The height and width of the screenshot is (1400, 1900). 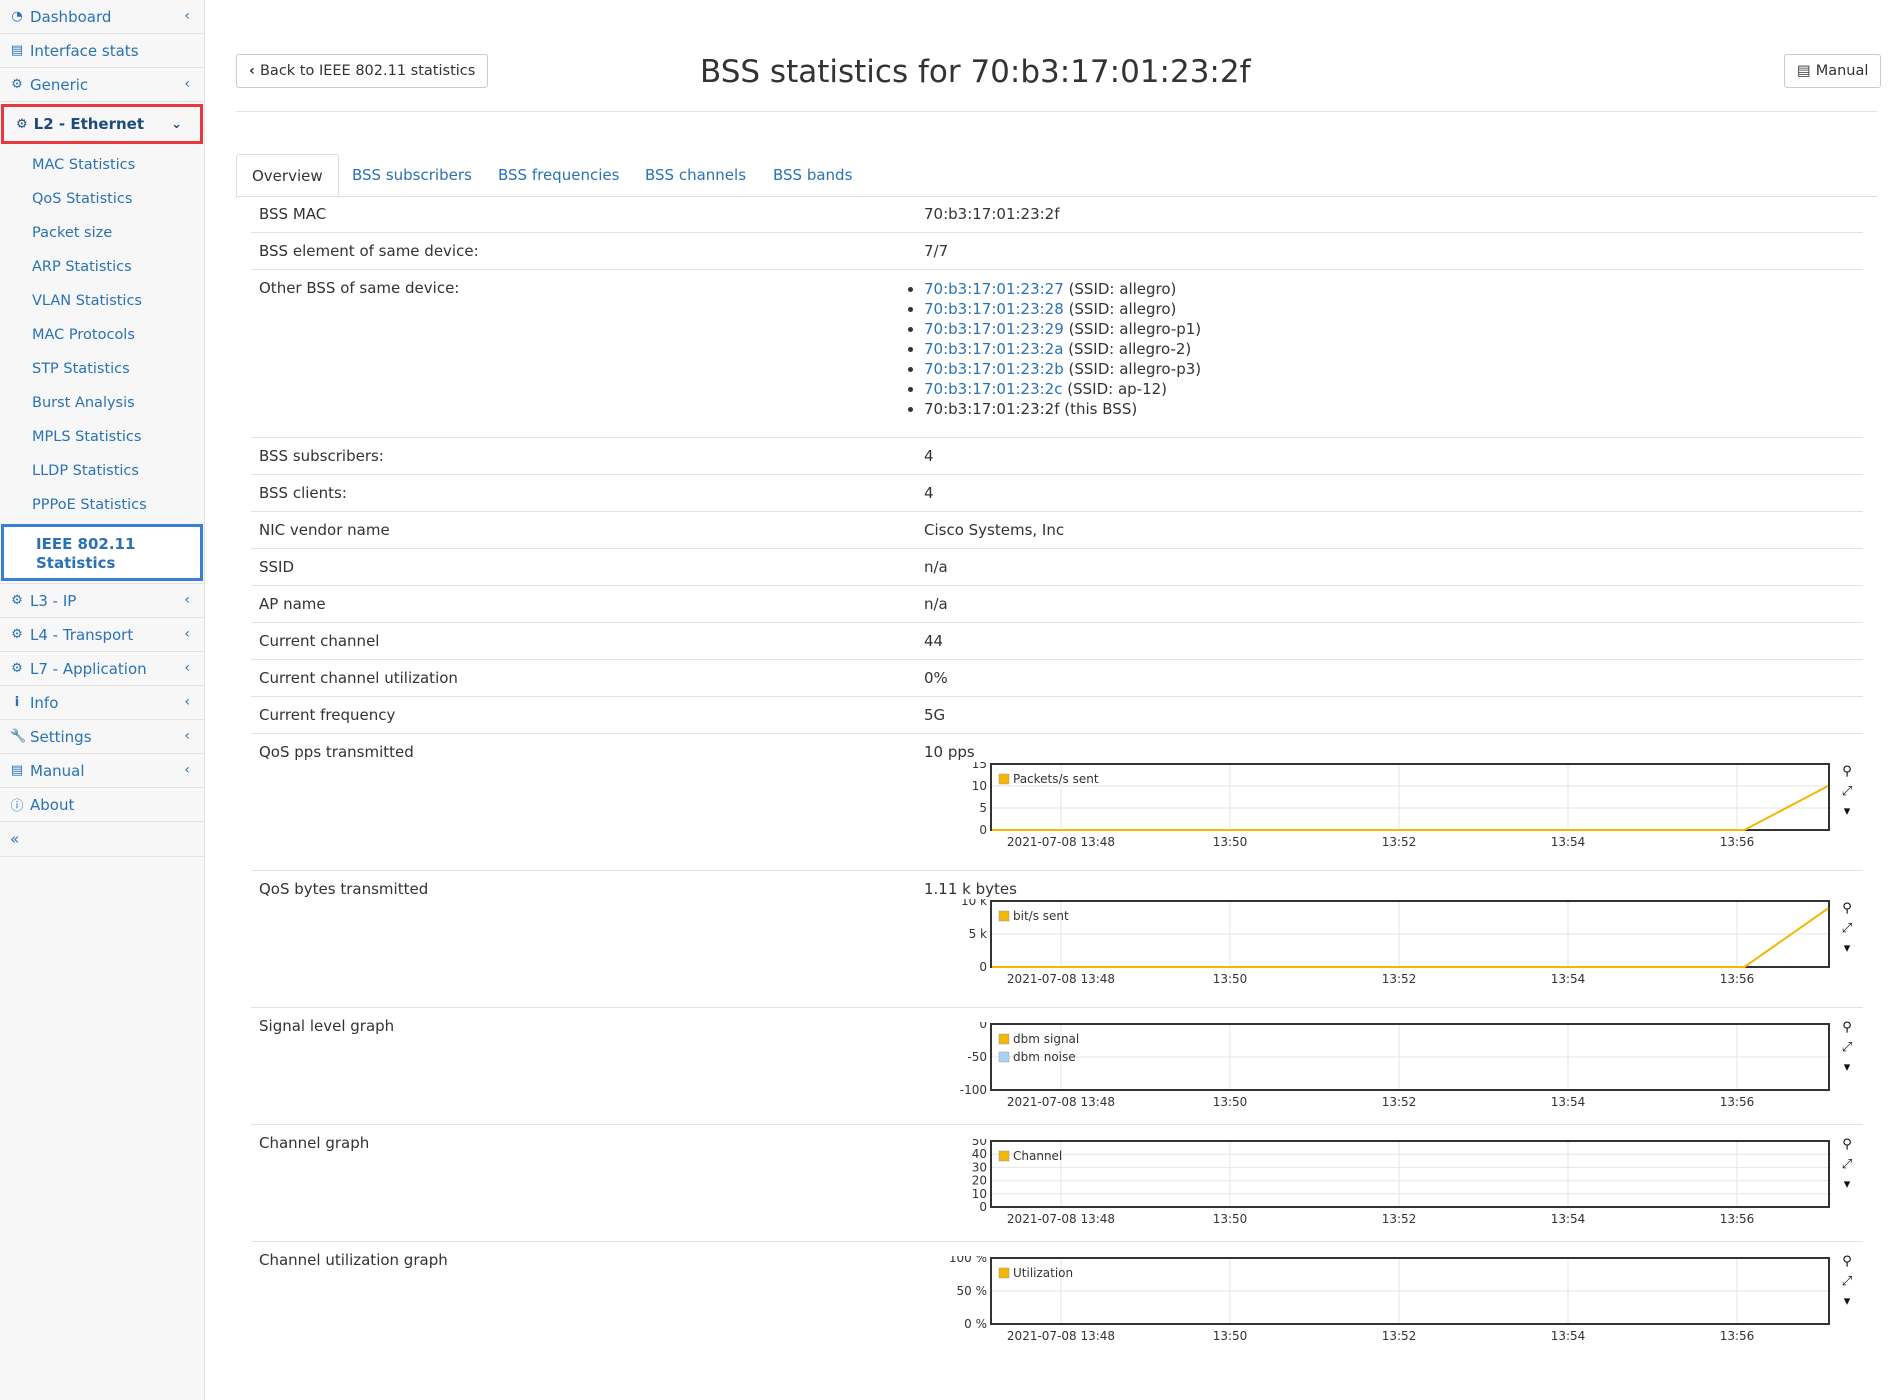 I want to click on tab-overview: Overview, so click(x=287, y=175).